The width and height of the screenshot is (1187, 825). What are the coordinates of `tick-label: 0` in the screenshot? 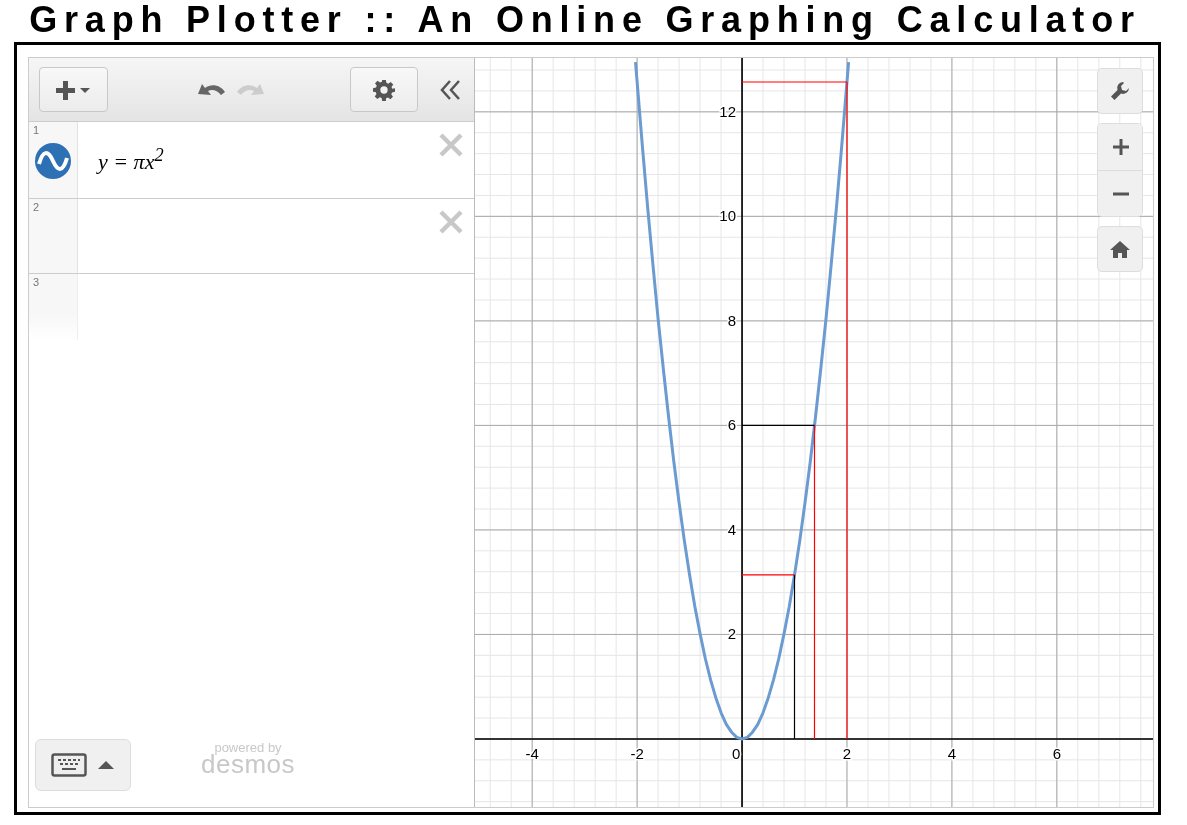 It's located at (736, 753).